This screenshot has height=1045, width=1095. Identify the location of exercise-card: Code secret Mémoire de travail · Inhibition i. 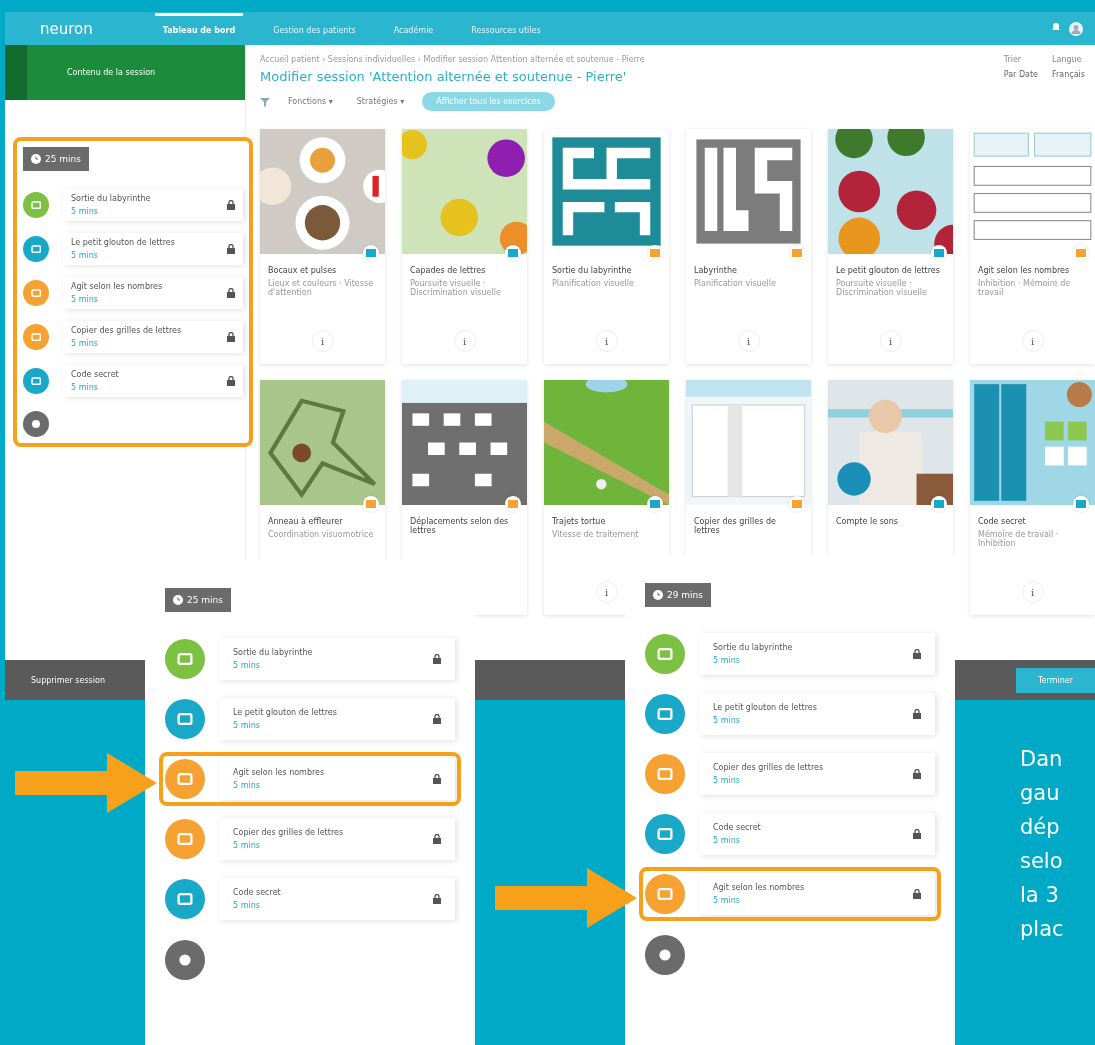
(1032, 497).